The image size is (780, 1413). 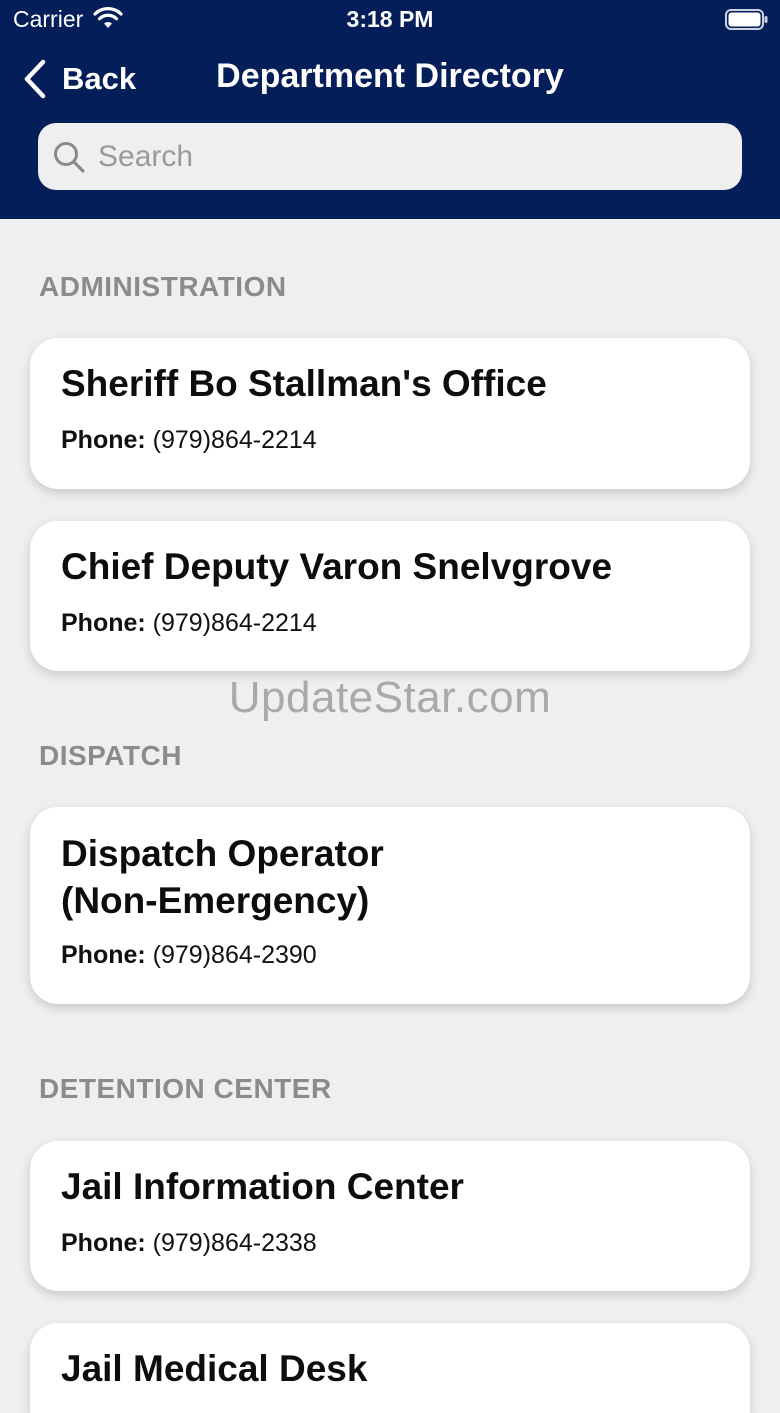 What do you see at coordinates (235, 955) in the screenshot?
I see `phone-number: (979)864-2390` at bounding box center [235, 955].